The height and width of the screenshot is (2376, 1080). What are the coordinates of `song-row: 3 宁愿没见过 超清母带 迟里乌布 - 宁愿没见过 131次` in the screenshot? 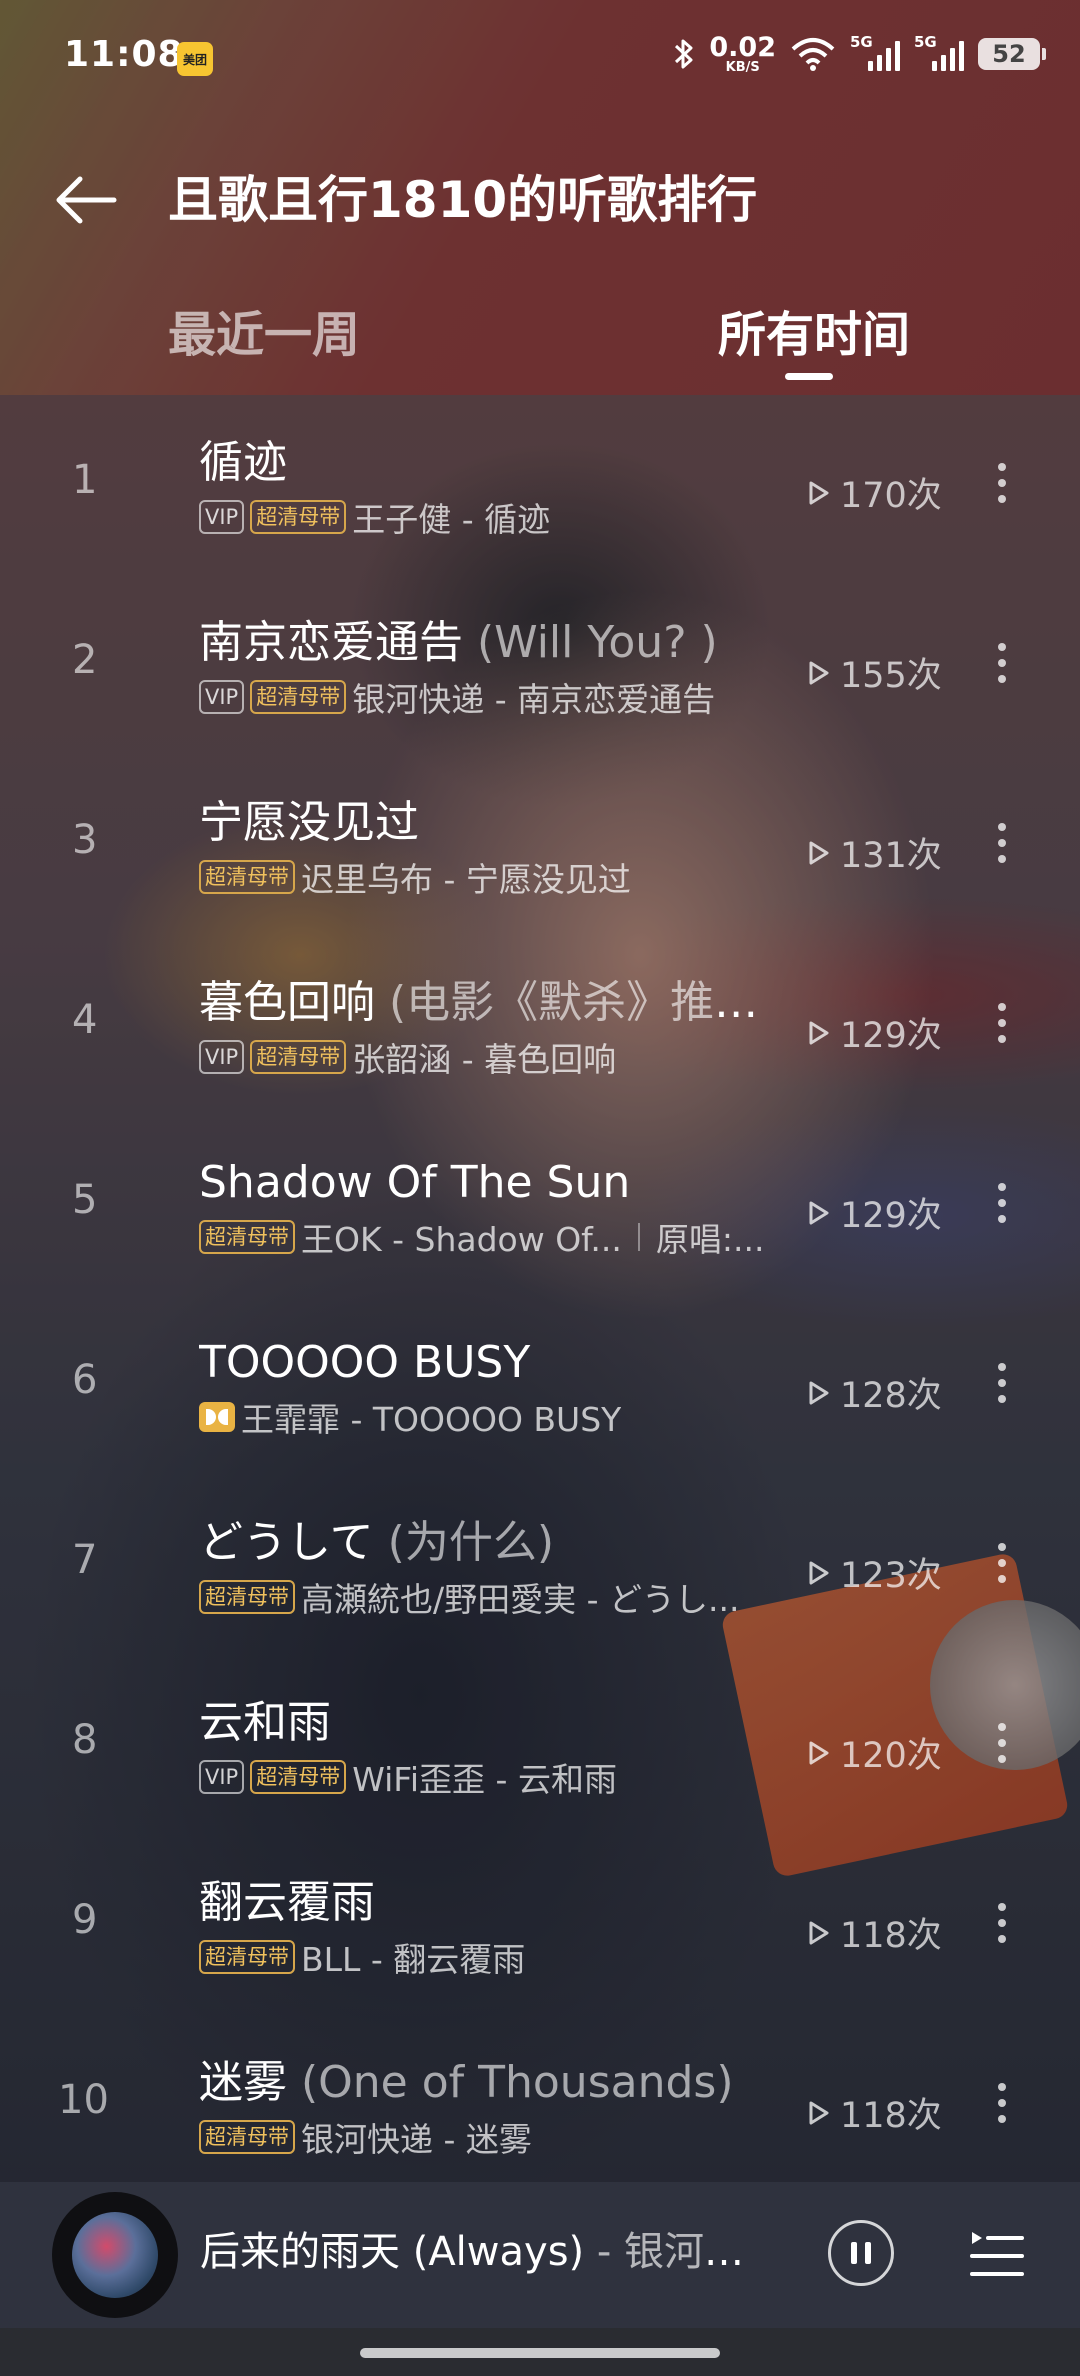 It's located at (540, 845).